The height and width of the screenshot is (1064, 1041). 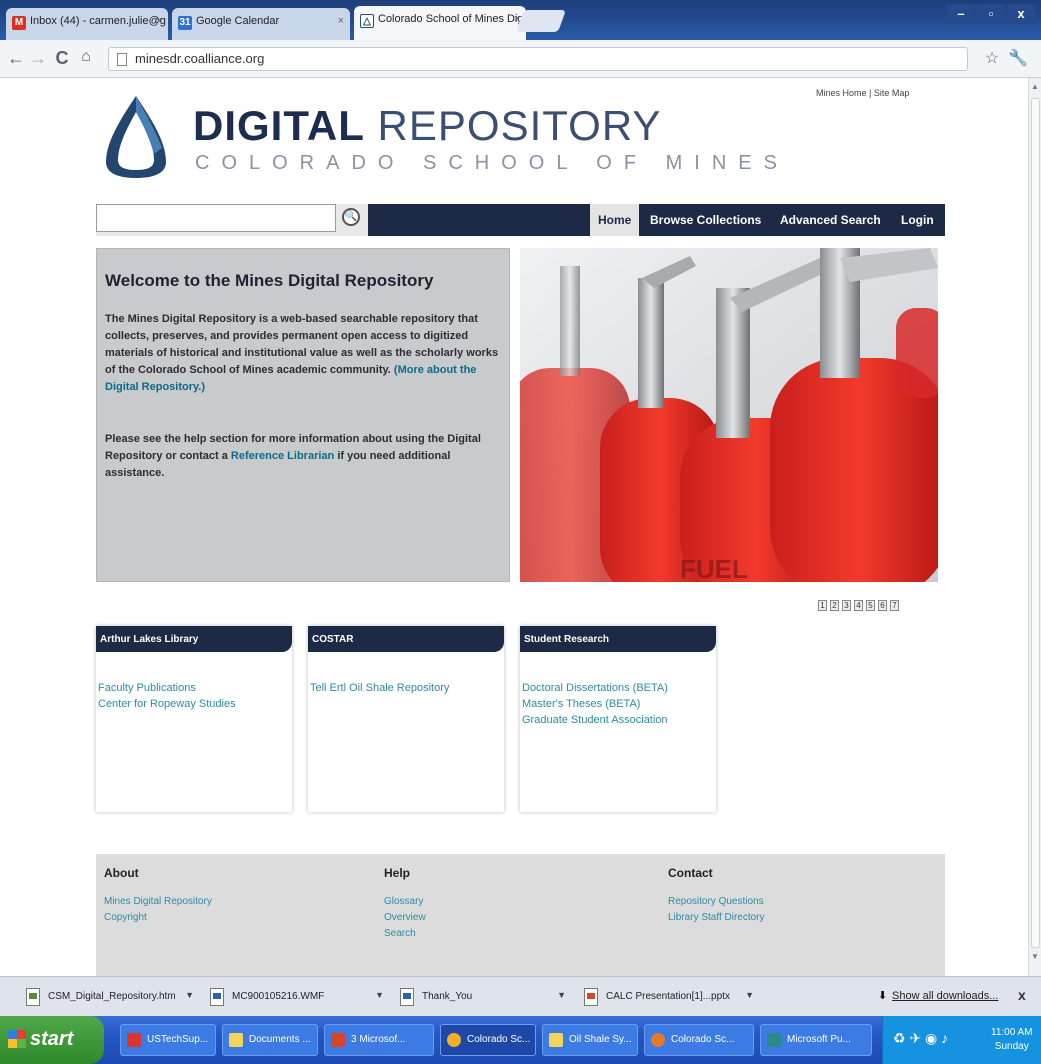 I want to click on footer-heading: About, so click(x=121, y=873).